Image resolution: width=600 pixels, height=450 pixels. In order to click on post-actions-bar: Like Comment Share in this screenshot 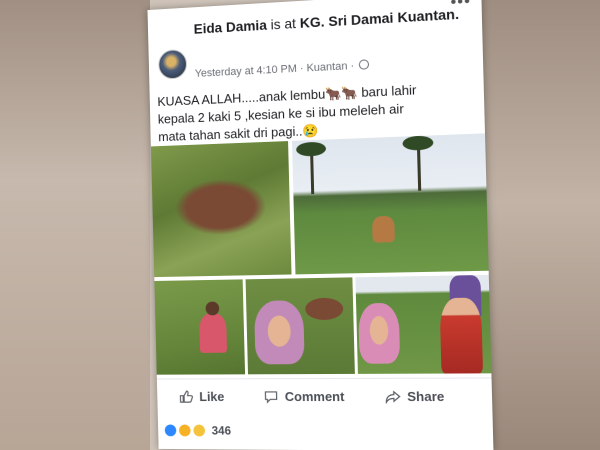, I will do `click(324, 398)`.